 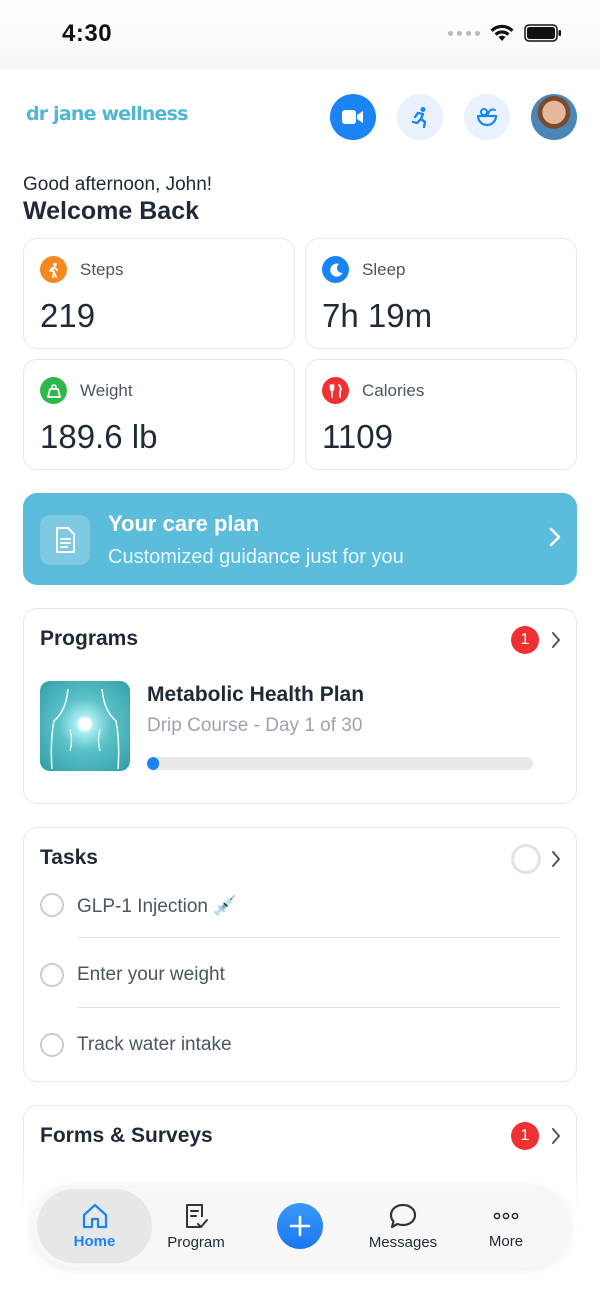 What do you see at coordinates (506, 1215) in the screenshot?
I see `more-dots-icon` at bounding box center [506, 1215].